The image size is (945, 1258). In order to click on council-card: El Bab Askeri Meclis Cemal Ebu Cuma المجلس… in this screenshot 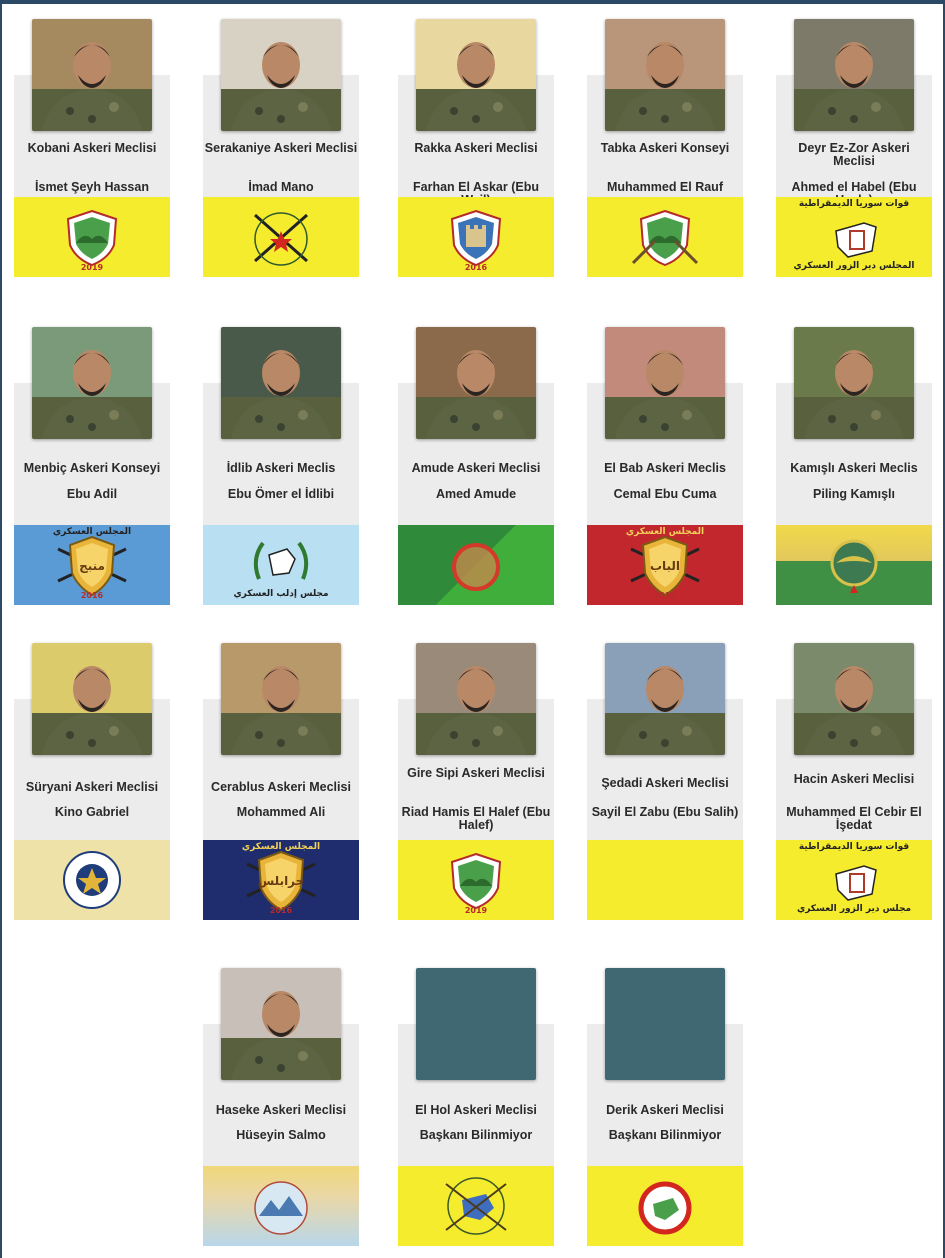, I will do `click(665, 469)`.